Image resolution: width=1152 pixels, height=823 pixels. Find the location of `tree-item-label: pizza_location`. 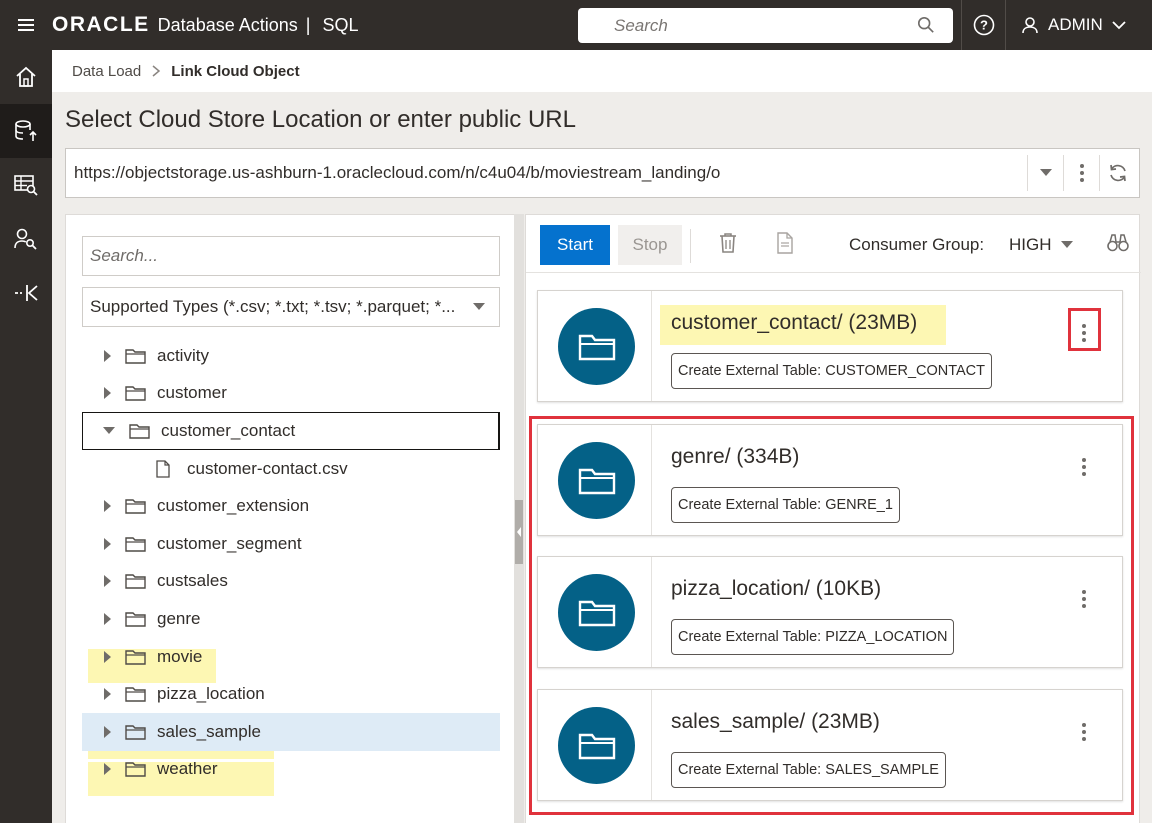

tree-item-label: pizza_location is located at coordinates (211, 694).